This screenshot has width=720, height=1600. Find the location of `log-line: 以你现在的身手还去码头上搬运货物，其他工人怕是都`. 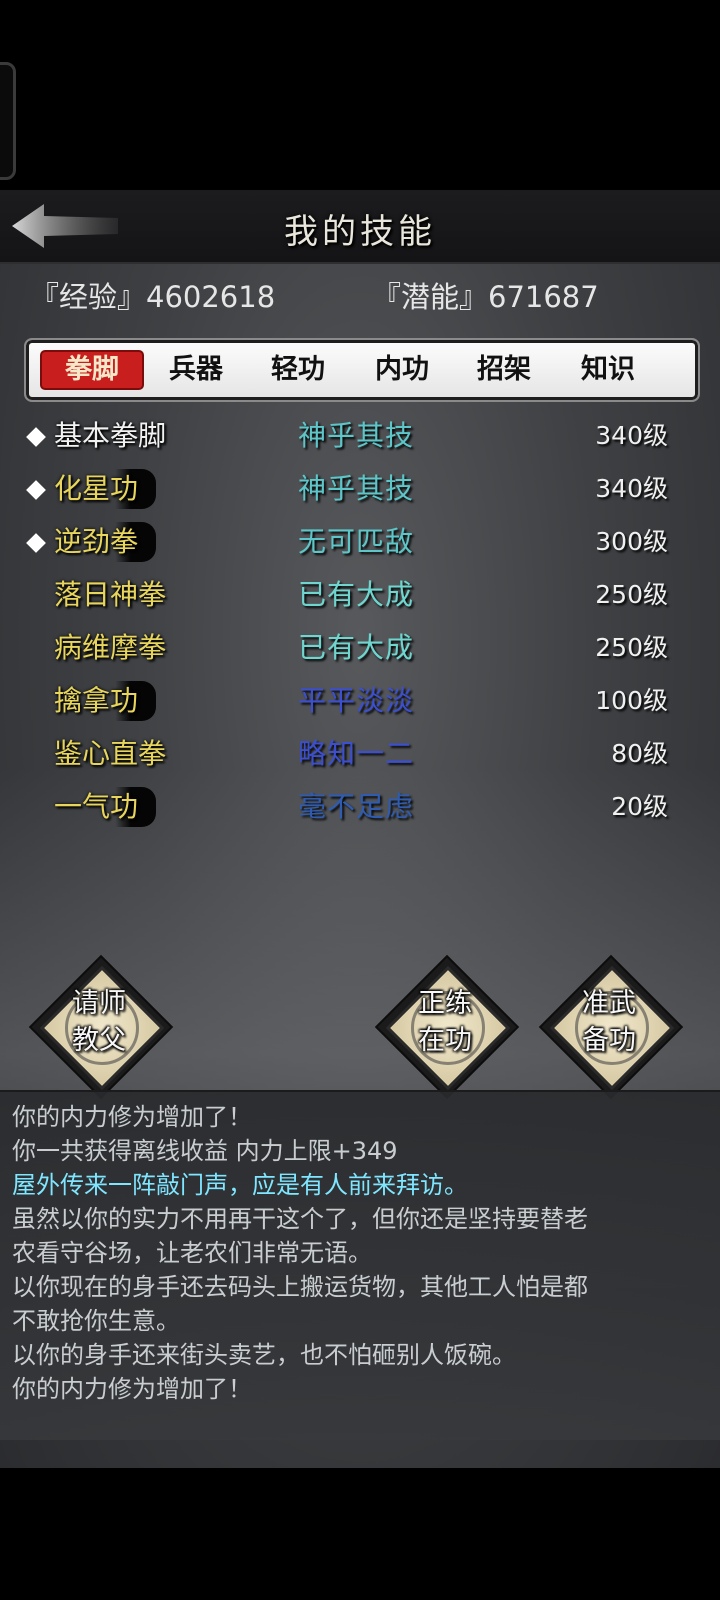

log-line: 以你现在的身手还去码头上搬运货物，其他工人怕是都 is located at coordinates (300, 1287).